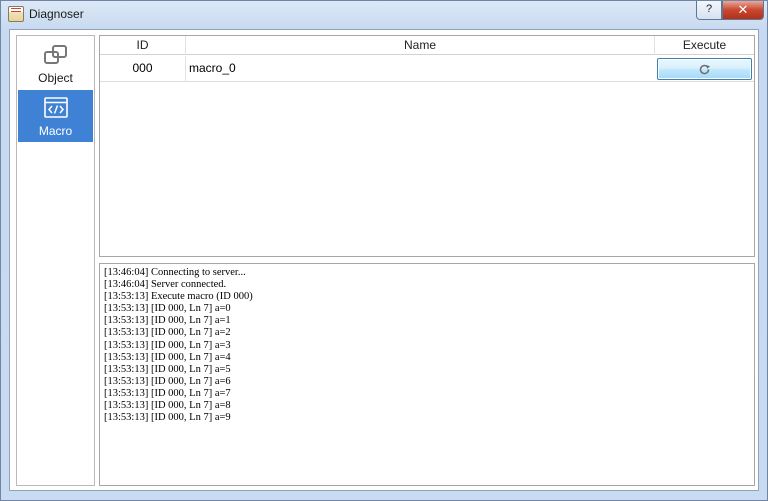  What do you see at coordinates (743, 10) in the screenshot?
I see `close-button: ✕` at bounding box center [743, 10].